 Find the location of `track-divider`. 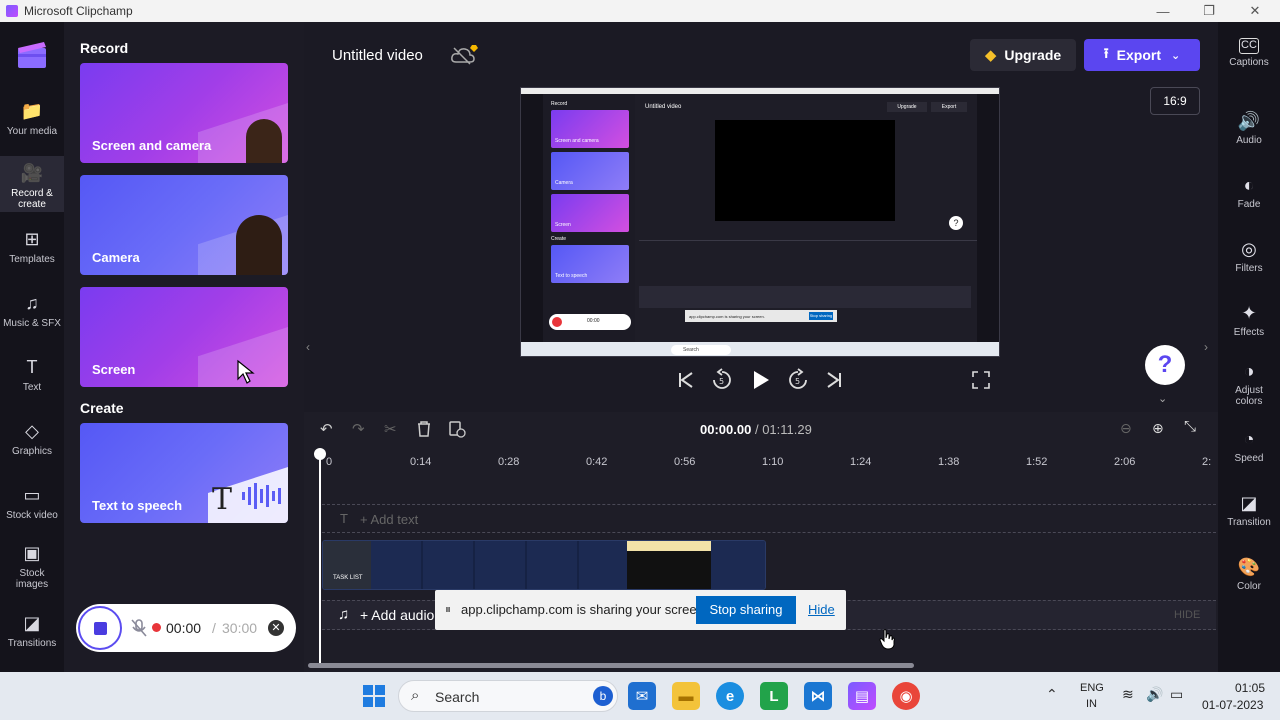

track-divider is located at coordinates (769, 504).